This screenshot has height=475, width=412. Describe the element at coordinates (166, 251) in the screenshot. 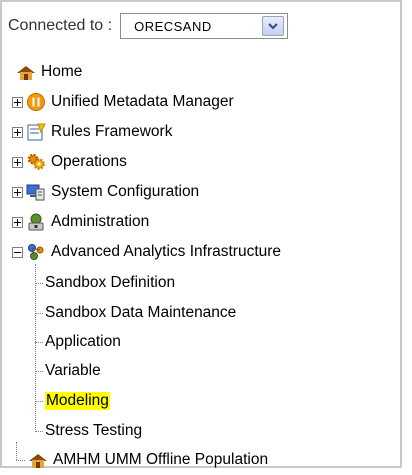

I see `tree-item-label: Advanced Analytics Infrastructure` at that location.